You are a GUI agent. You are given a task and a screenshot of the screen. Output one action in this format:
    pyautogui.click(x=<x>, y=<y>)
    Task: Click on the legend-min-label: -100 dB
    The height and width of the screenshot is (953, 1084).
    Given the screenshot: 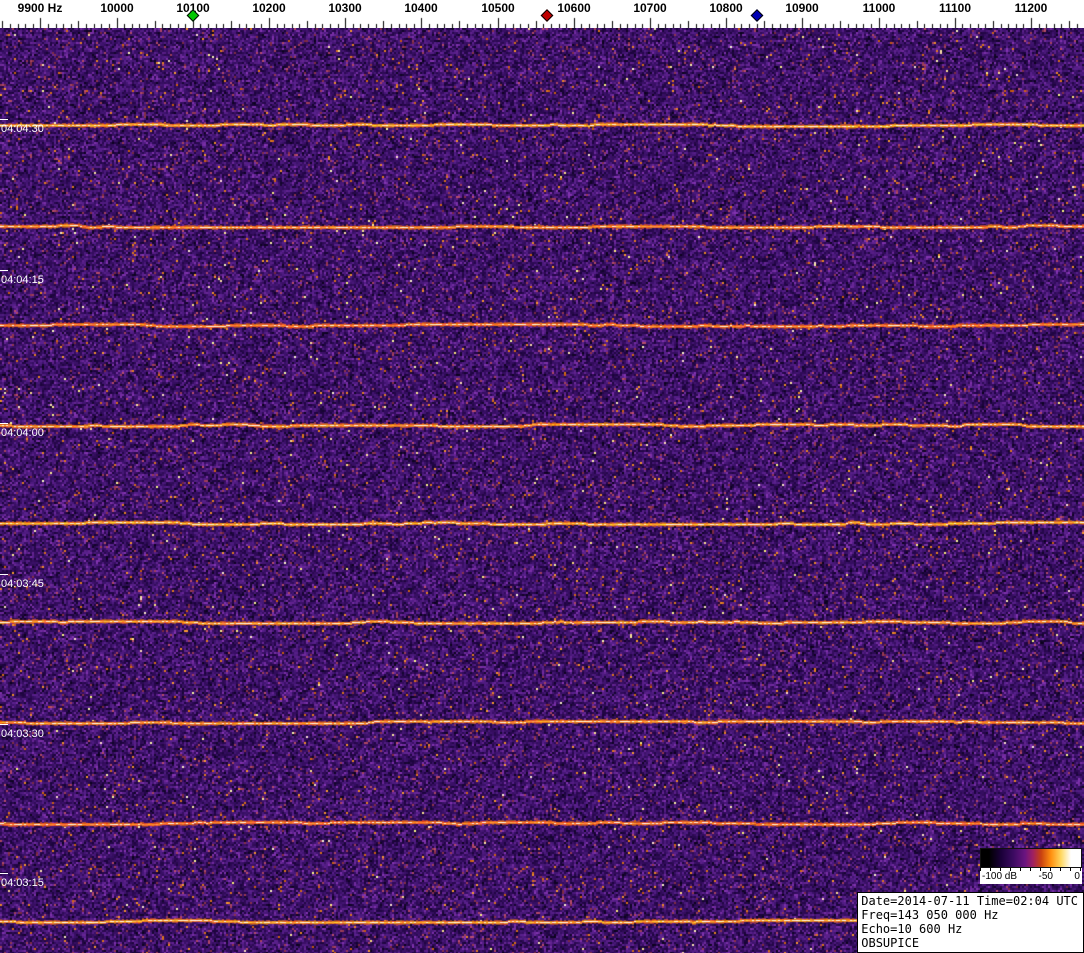 What is the action you would take?
    pyautogui.click(x=1000, y=876)
    